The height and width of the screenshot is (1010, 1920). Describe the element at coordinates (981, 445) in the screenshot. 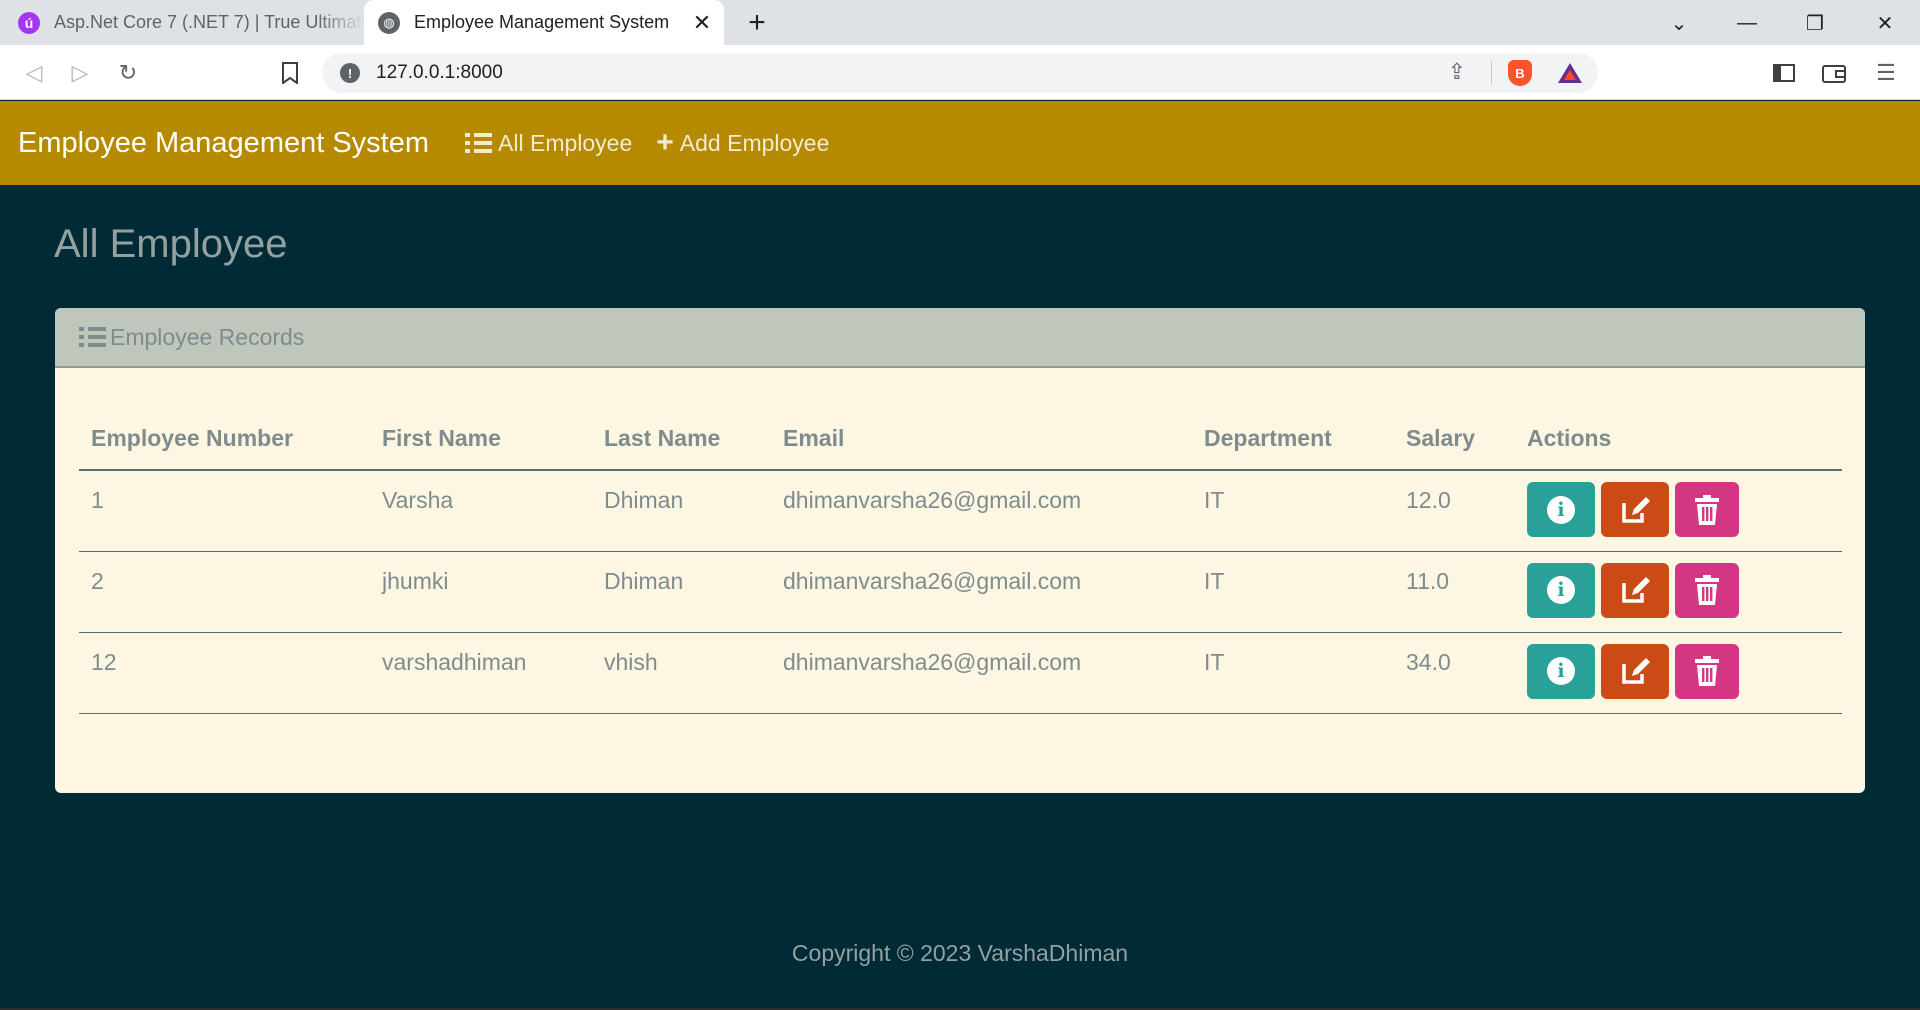

I see `column-header: Email` at that location.